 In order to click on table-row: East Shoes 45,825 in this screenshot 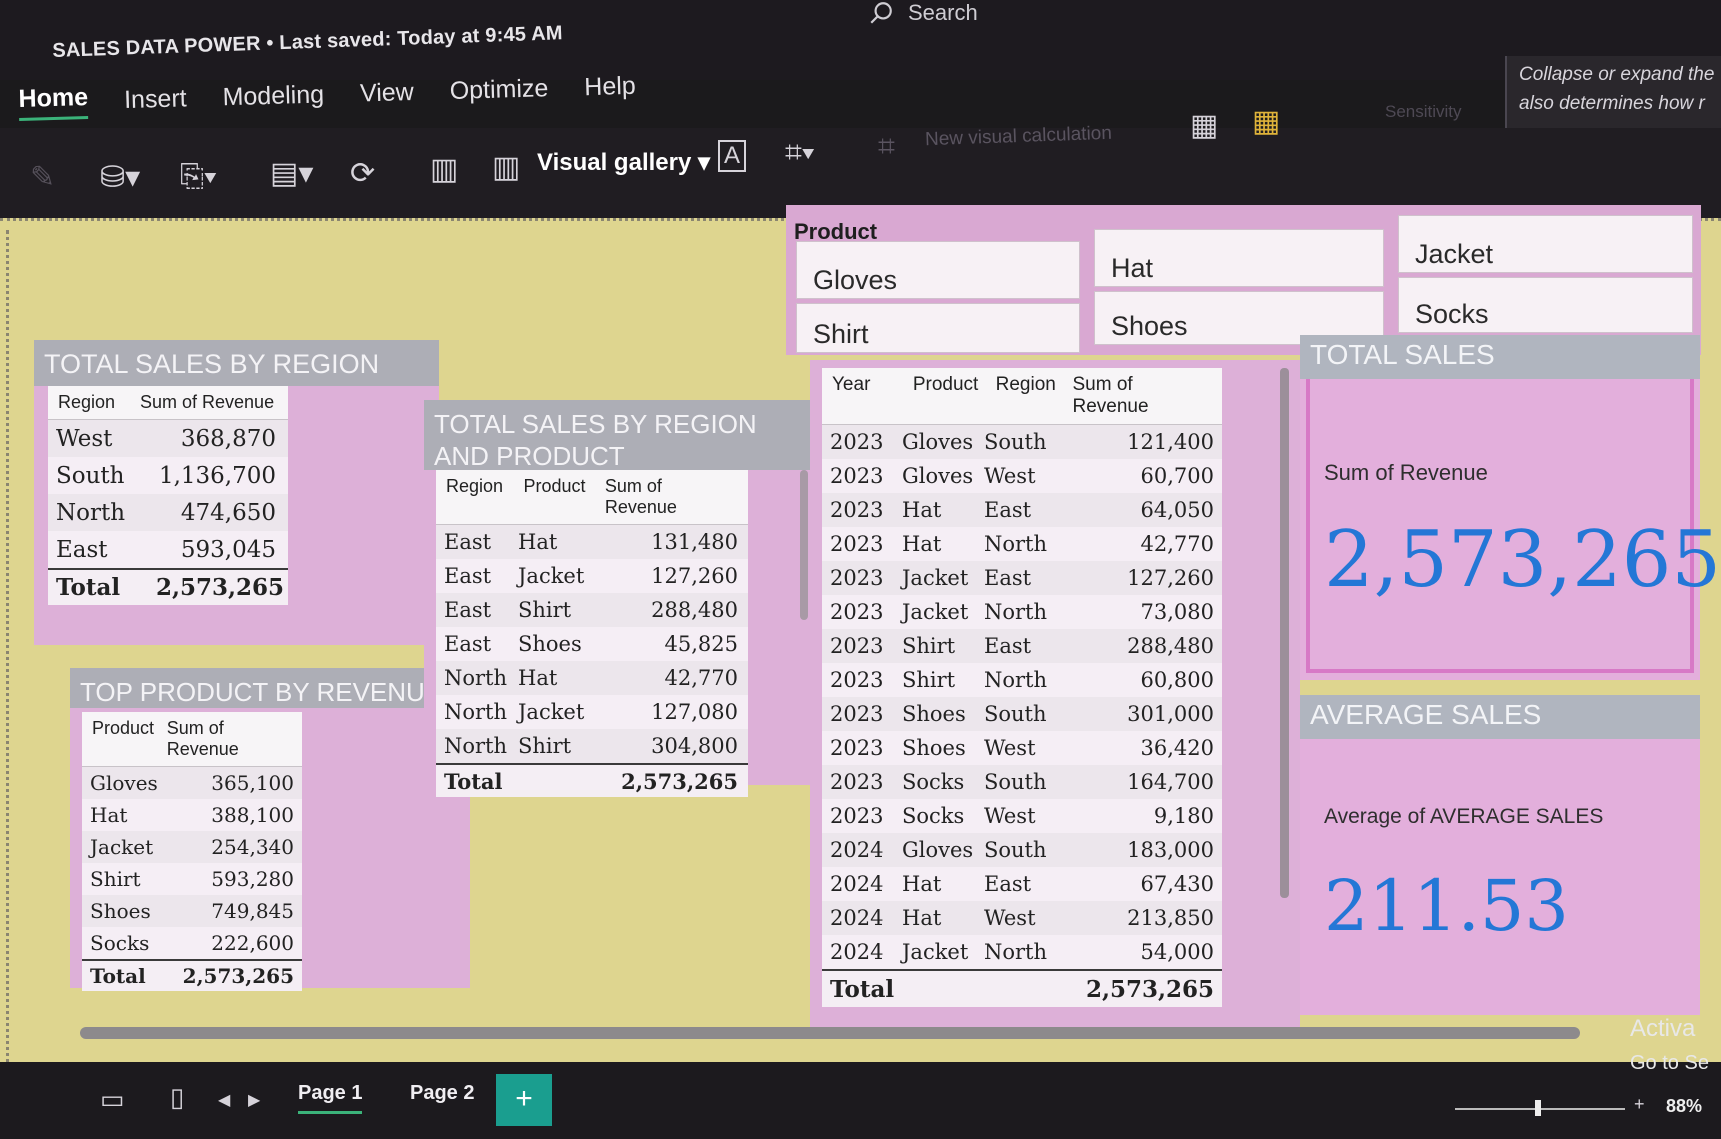, I will do `click(592, 644)`.